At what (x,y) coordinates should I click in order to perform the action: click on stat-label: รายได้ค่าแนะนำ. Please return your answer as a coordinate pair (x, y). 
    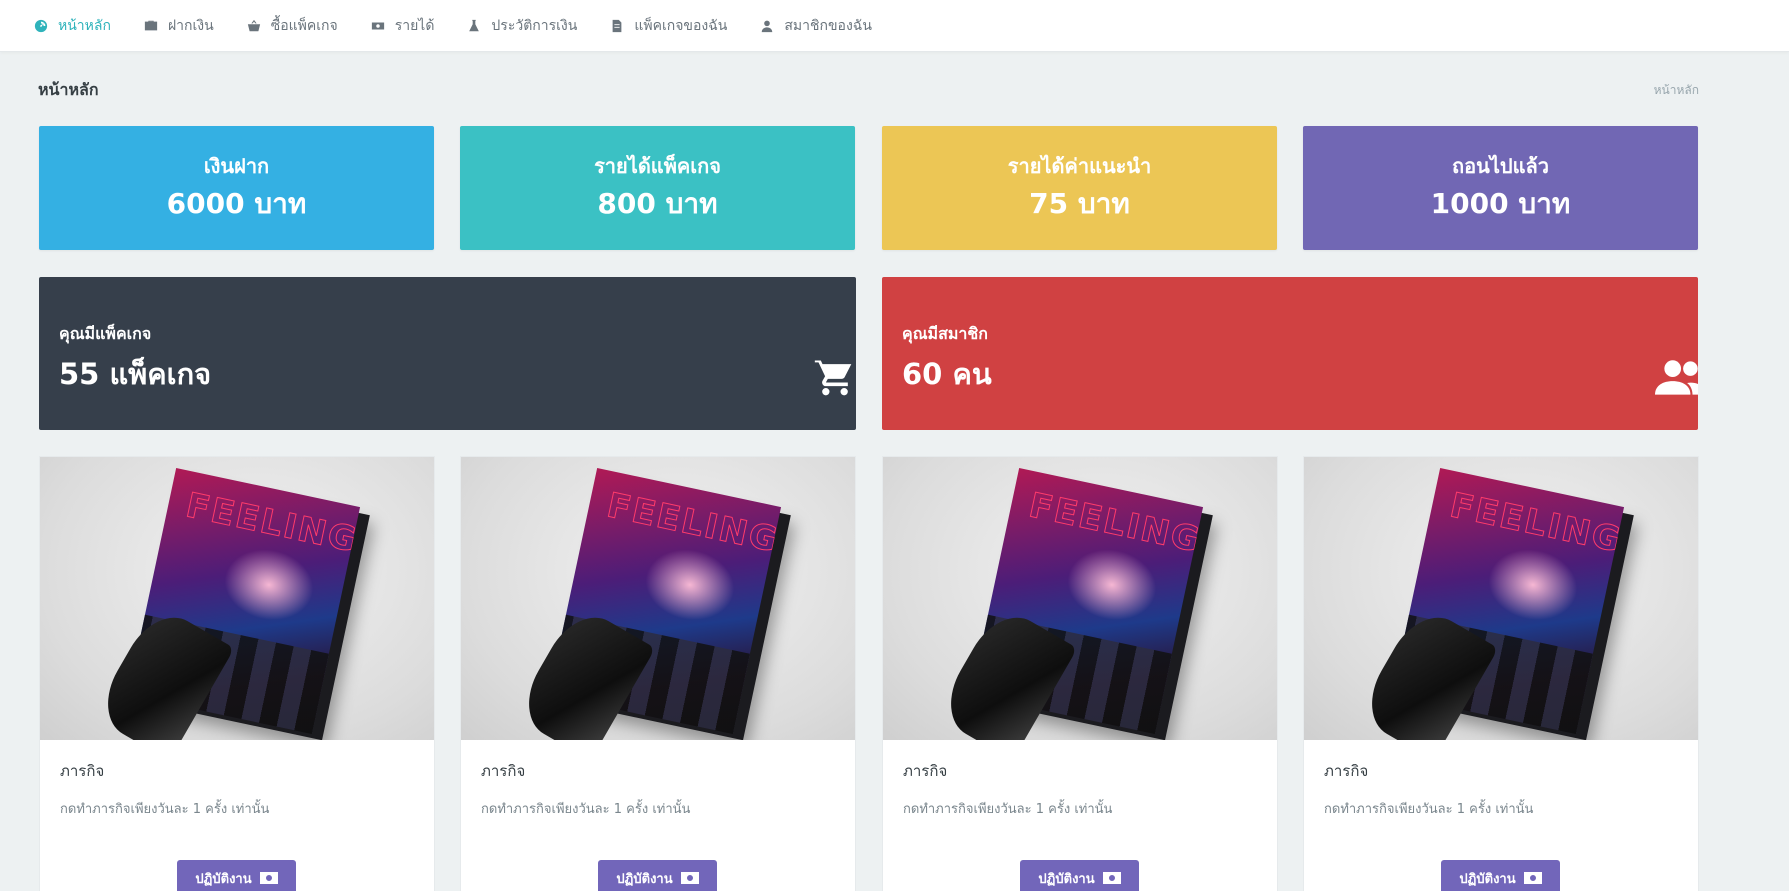
    Looking at the image, I should click on (1079, 166).